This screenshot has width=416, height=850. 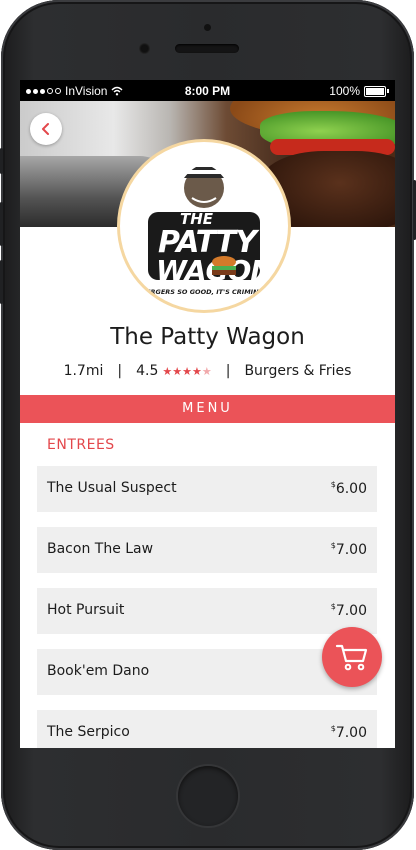 I want to click on menu-item-price: $6.00, so click(x=348, y=488).